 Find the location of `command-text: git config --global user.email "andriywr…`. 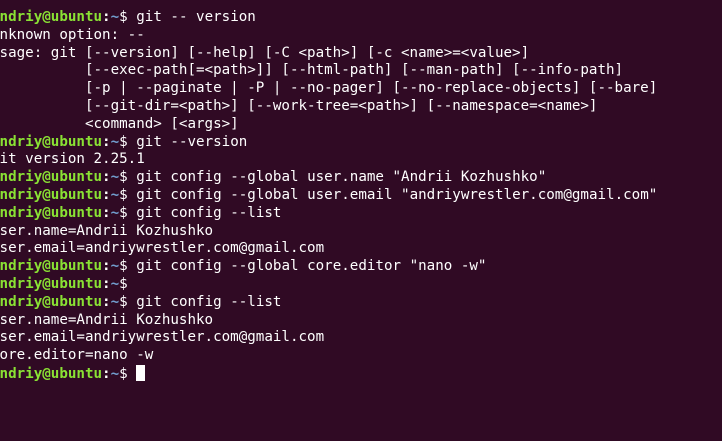

command-text: git config --global user.email "andriywr… is located at coordinates (397, 194).